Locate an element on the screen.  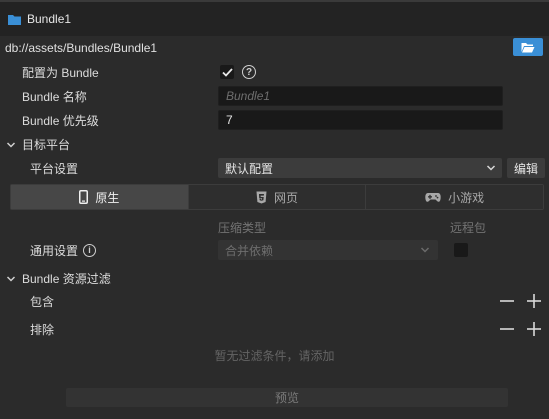
open-folder-button is located at coordinates (528, 47).